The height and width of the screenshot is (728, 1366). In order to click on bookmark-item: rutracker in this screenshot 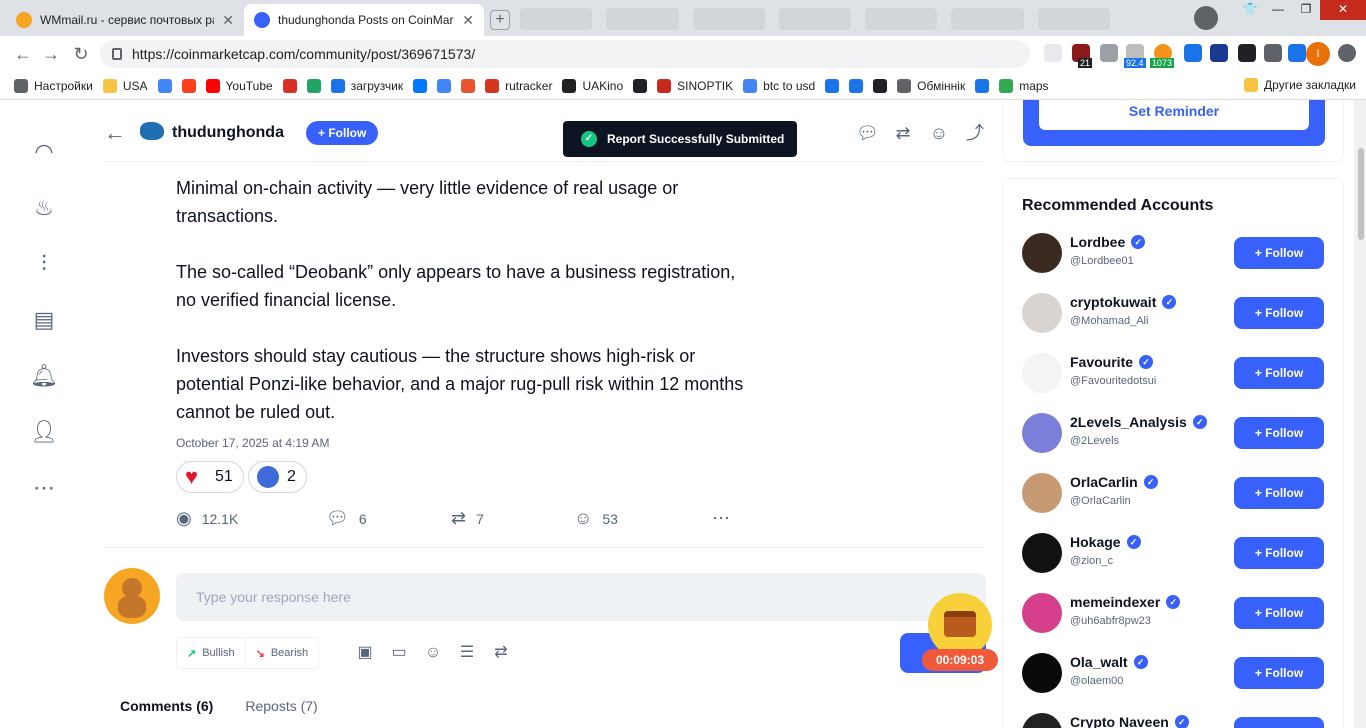, I will do `click(518, 85)`.